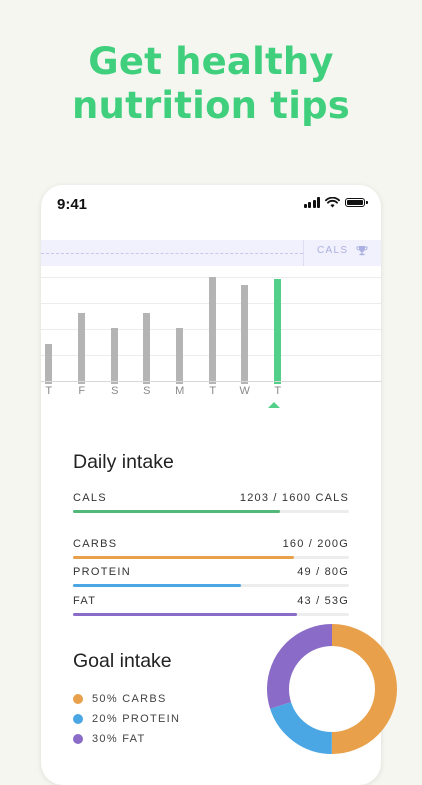  What do you see at coordinates (211, 61) in the screenshot?
I see `headline-line-1: Get healthy` at bounding box center [211, 61].